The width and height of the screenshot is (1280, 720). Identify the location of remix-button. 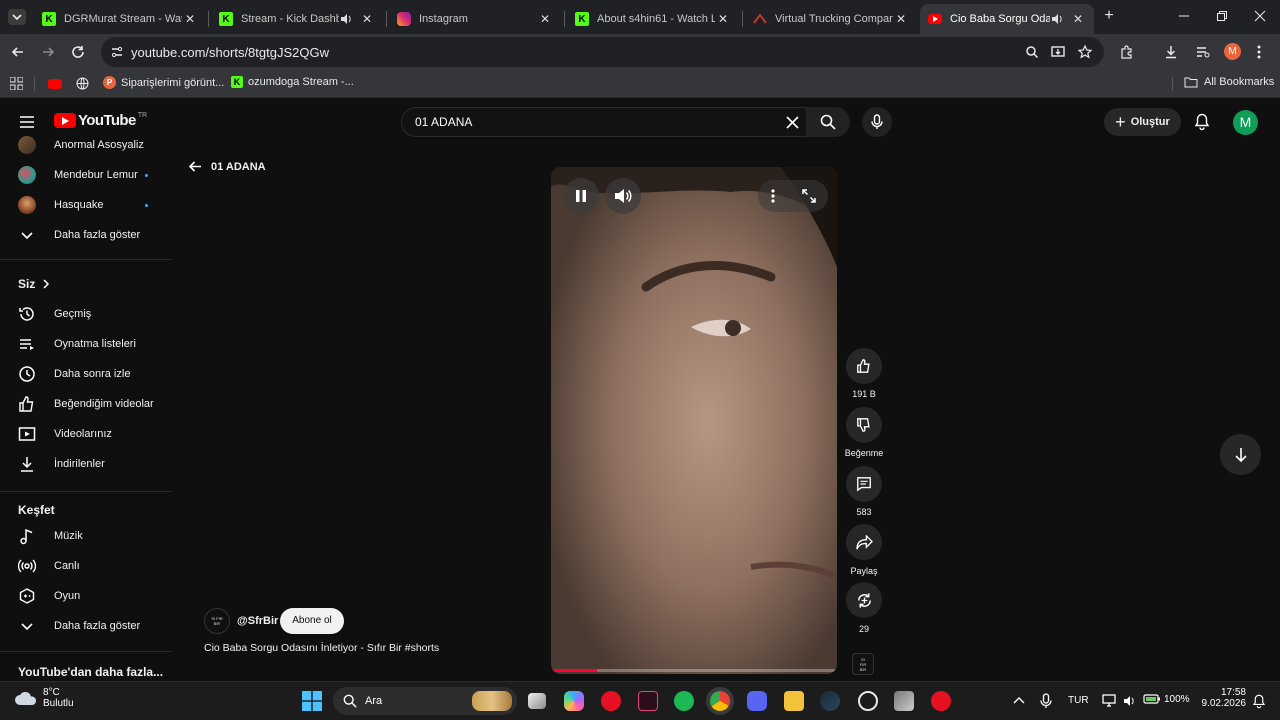
(864, 600).